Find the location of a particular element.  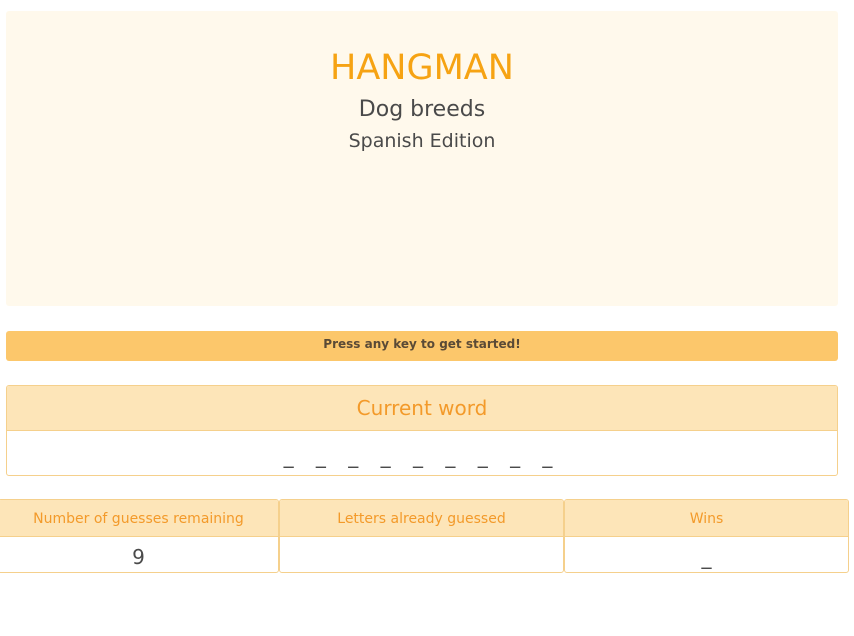

game-subtitle: Dog breeds is located at coordinates (422, 109).